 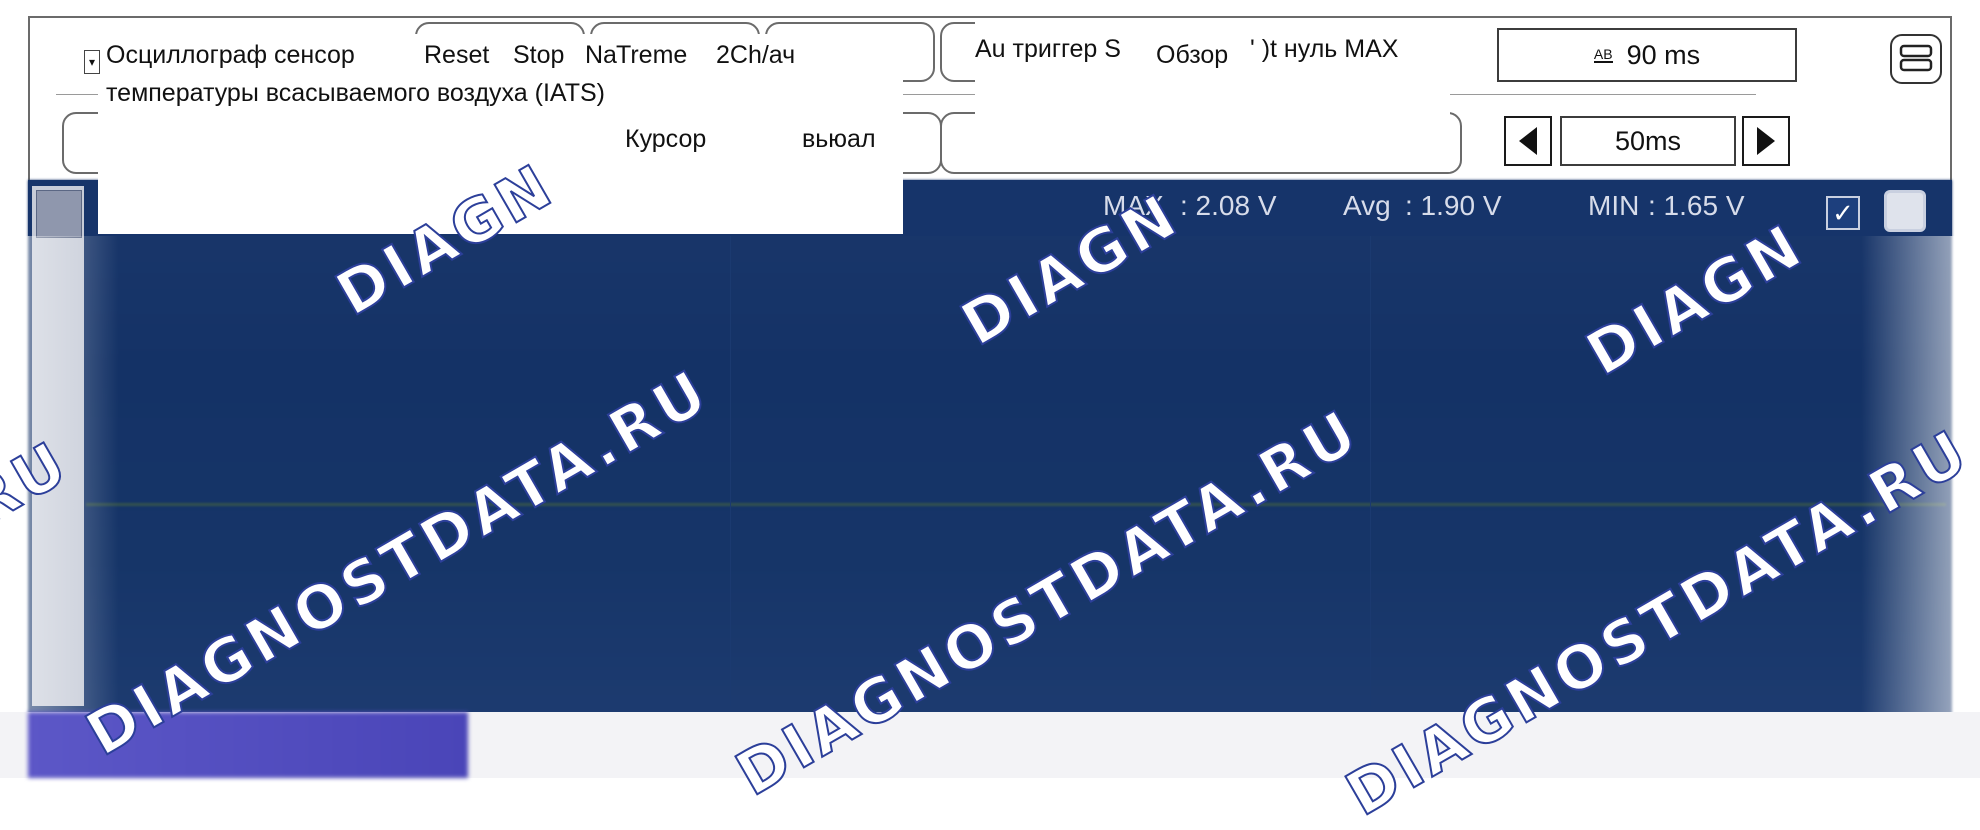 I want to click on secondary-checkbox, so click(x=1905, y=211).